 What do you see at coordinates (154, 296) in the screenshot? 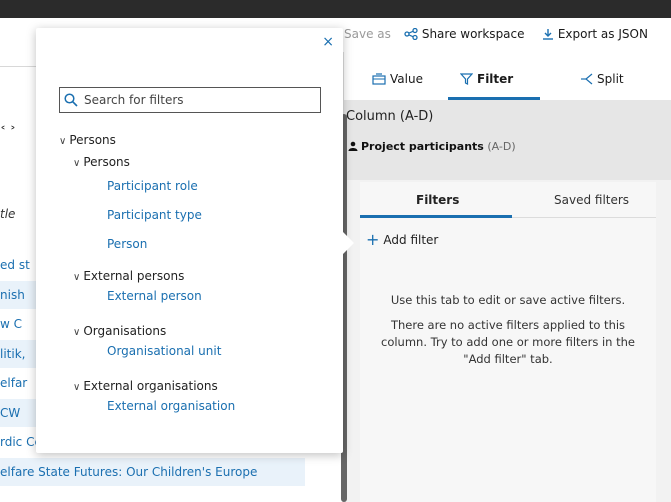
I see `filter-option: External person` at bounding box center [154, 296].